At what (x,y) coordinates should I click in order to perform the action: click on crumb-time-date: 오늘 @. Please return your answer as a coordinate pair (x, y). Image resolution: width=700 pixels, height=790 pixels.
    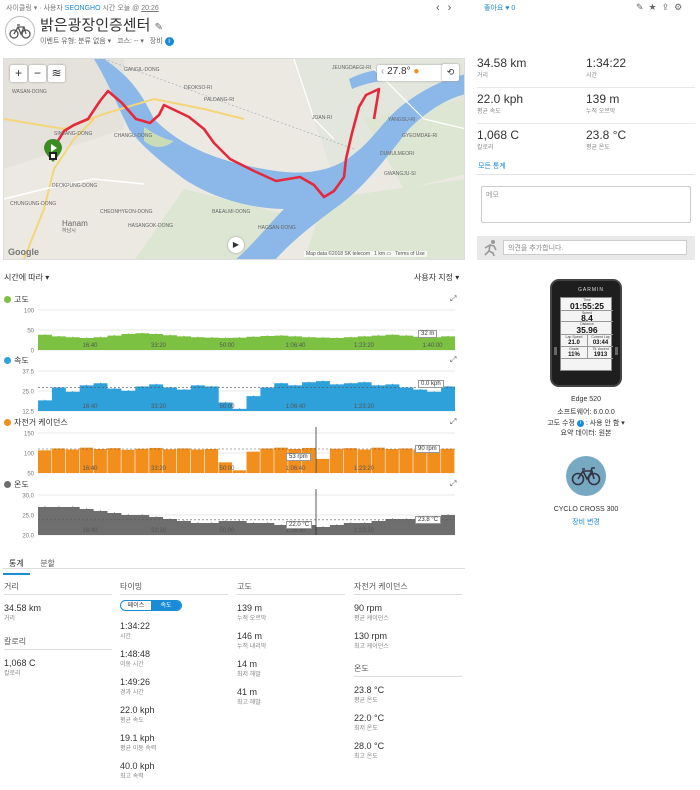
    Looking at the image, I should click on (128, 8).